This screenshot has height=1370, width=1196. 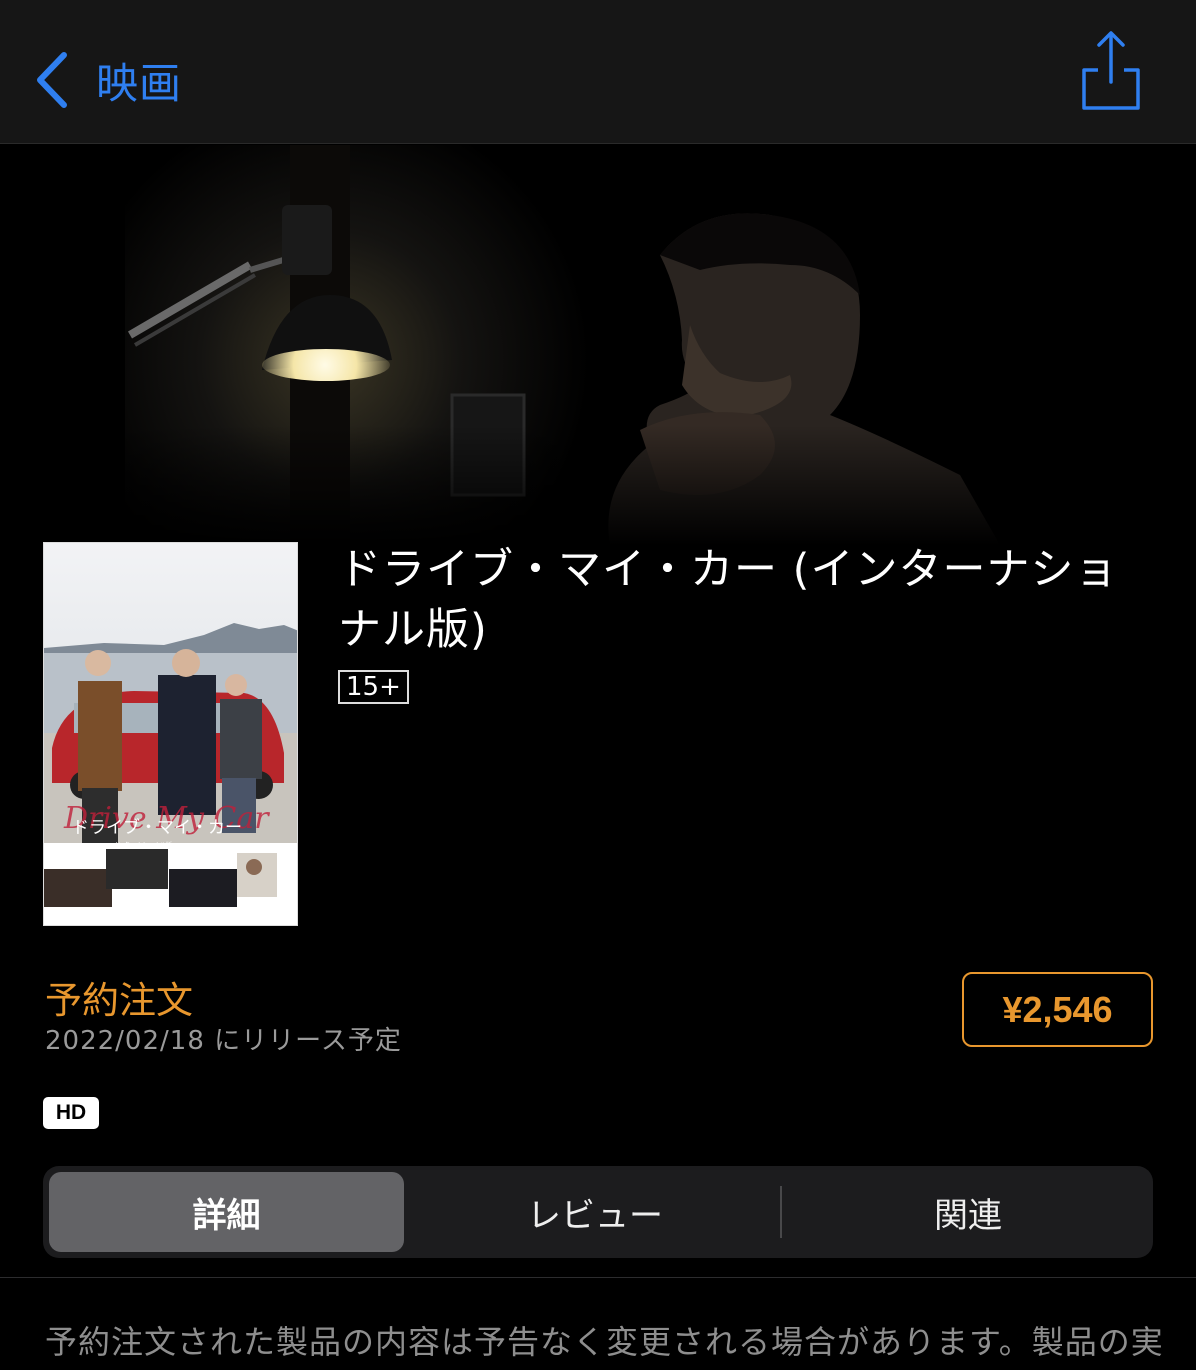 I want to click on poster-image: Drive My Car ドライブ・マイ・カー インターナショナル版, so click(x=170, y=734).